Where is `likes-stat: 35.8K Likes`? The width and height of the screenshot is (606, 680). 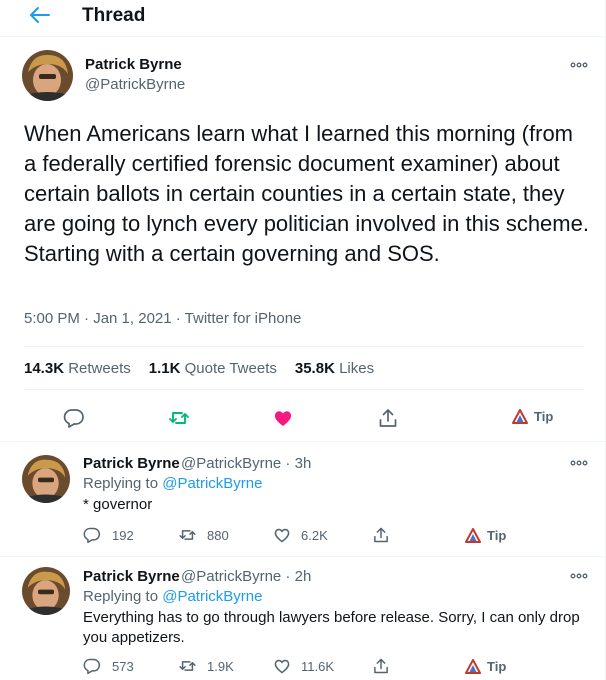 likes-stat: 35.8K Likes is located at coordinates (334, 368).